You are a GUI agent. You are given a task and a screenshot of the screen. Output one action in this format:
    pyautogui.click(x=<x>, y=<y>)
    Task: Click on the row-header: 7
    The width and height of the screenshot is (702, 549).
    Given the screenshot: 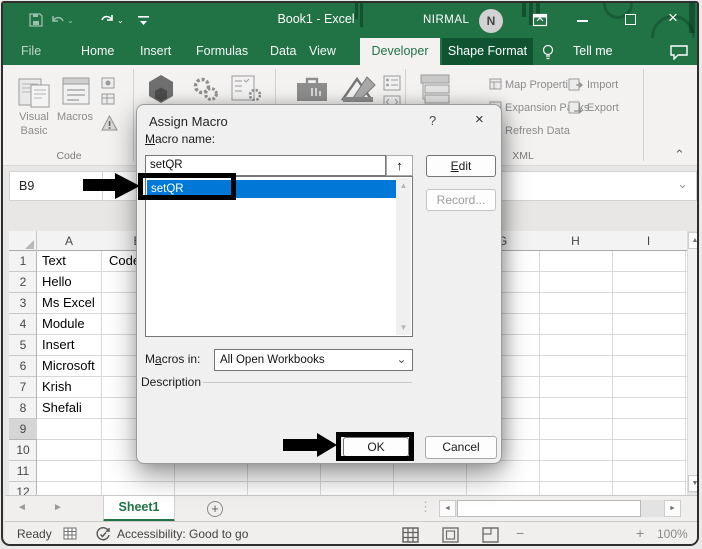 What is the action you would take?
    pyautogui.click(x=23, y=387)
    